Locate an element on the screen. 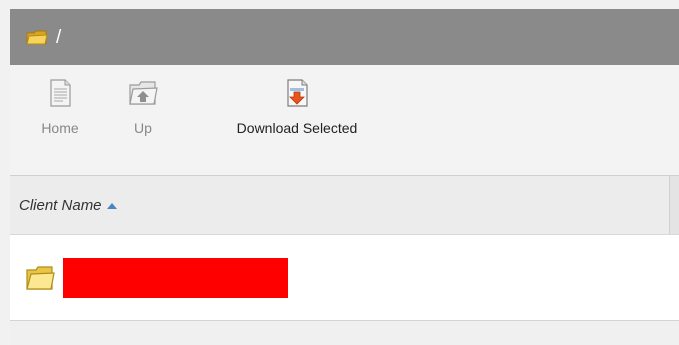 The width and height of the screenshot is (679, 345). sort-ascending-icon is located at coordinates (111, 205).